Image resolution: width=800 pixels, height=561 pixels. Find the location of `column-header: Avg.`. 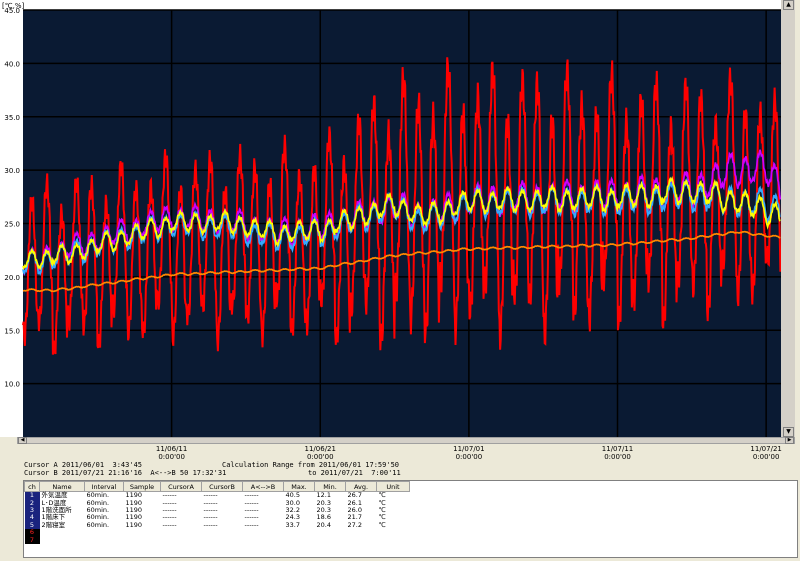

column-header: Avg. is located at coordinates (361, 486).